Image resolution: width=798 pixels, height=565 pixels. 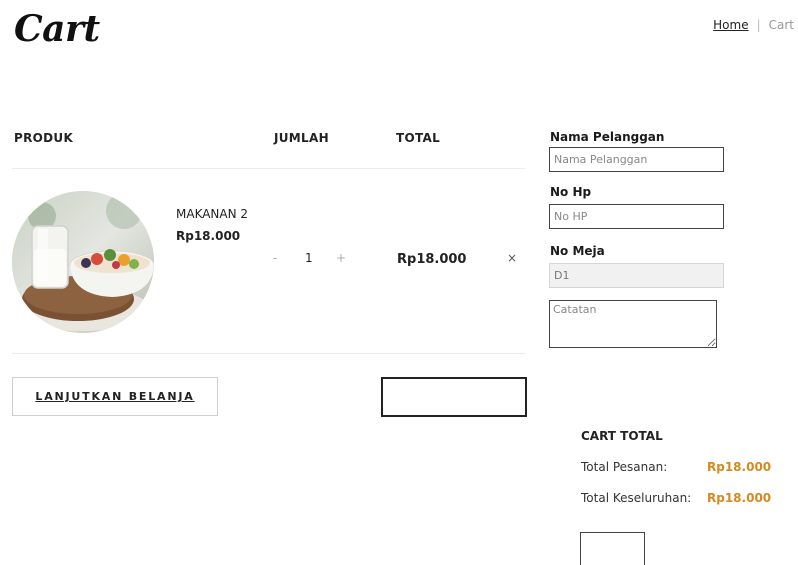 What do you see at coordinates (44, 138) in the screenshot?
I see `column-header-product: PRODUK` at bounding box center [44, 138].